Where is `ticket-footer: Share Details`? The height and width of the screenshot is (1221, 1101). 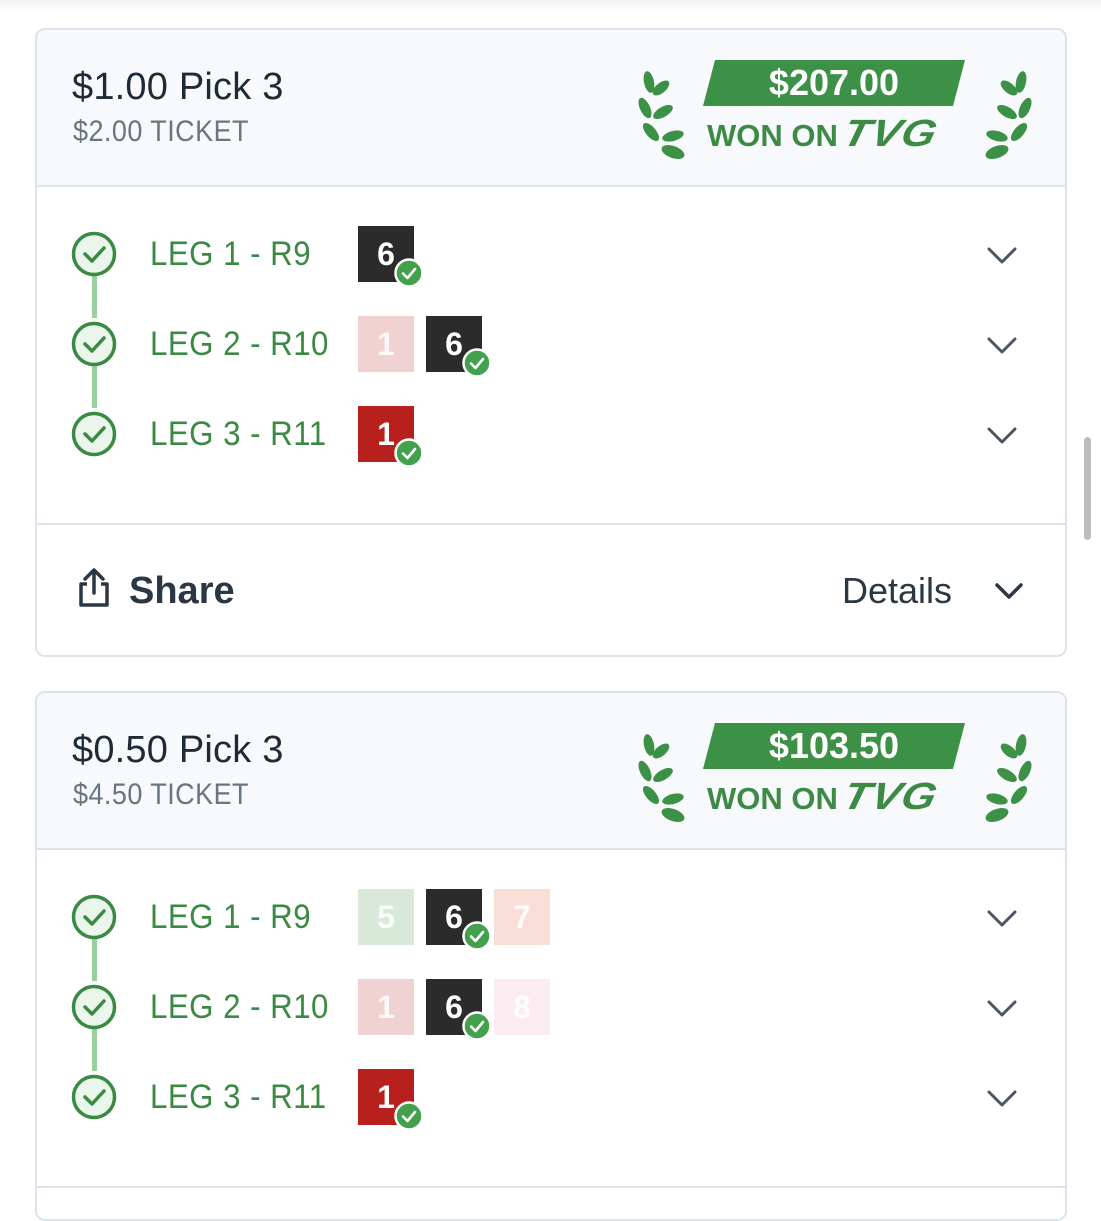 ticket-footer: Share Details is located at coordinates (551, 589).